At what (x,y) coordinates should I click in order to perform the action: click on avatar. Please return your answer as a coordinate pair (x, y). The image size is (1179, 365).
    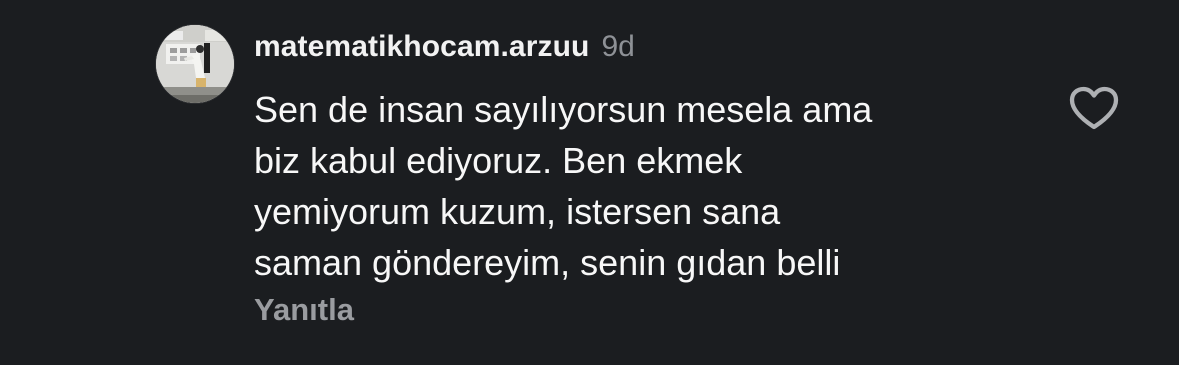
    Looking at the image, I should click on (195, 64).